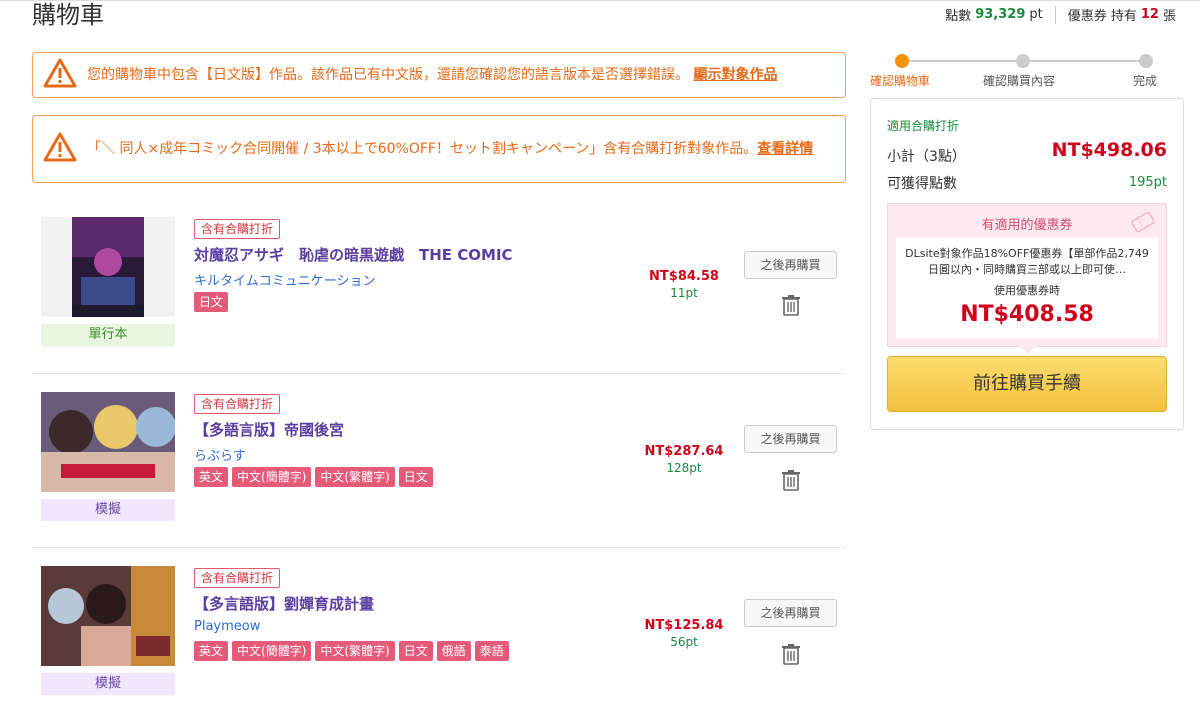 The image size is (1200, 718). Describe the element at coordinates (1147, 182) in the screenshot. I see `earn-points-value: 195pt` at that location.